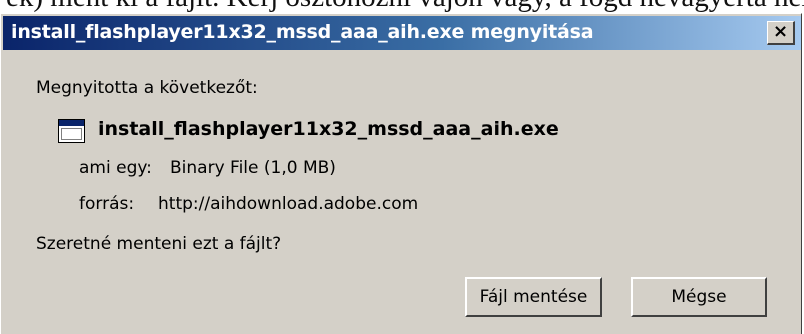 This screenshot has height=334, width=804. I want to click on type-value: Binary File (1,0 MB), so click(253, 168).